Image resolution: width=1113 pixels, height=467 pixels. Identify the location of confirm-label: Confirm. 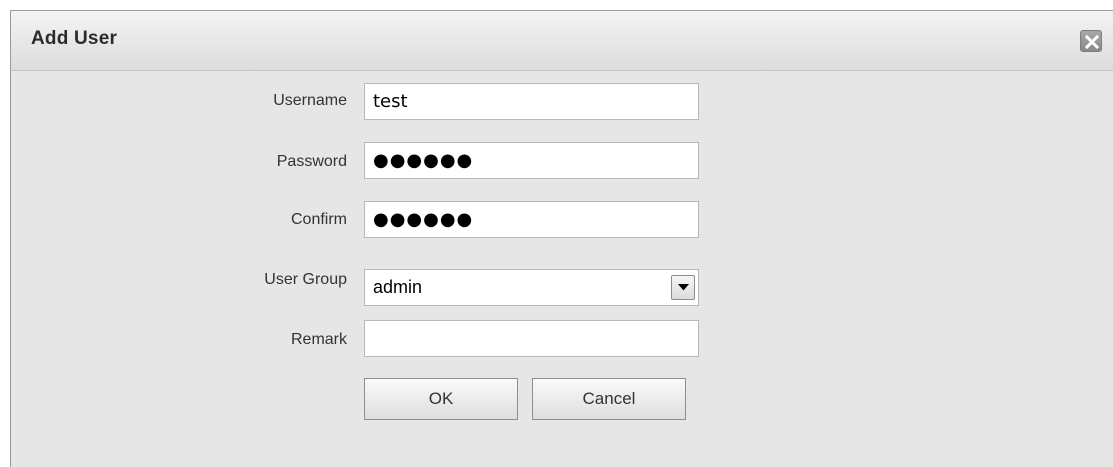
(318, 219).